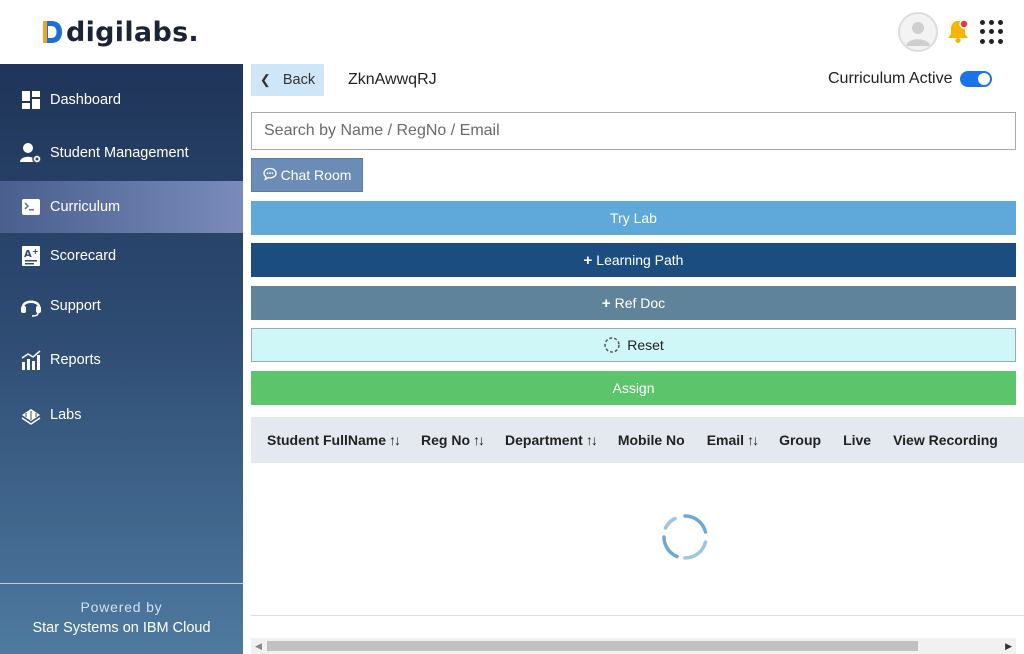 The width and height of the screenshot is (1024, 654). I want to click on horizontal-scrollbar: ◀ ▶, so click(633, 646).